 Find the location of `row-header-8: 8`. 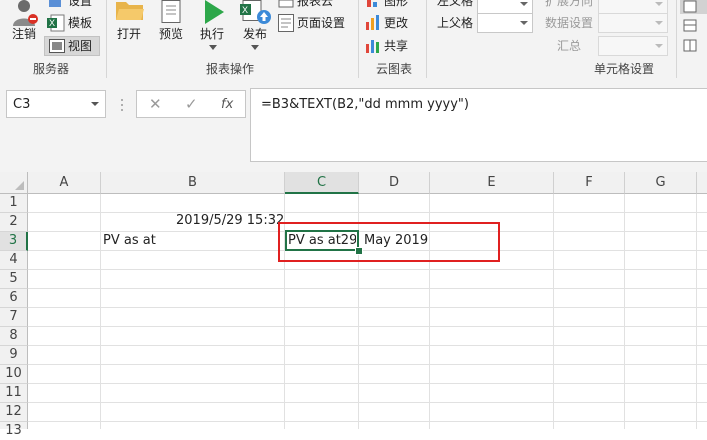

row-header-8: 8 is located at coordinates (14, 336).